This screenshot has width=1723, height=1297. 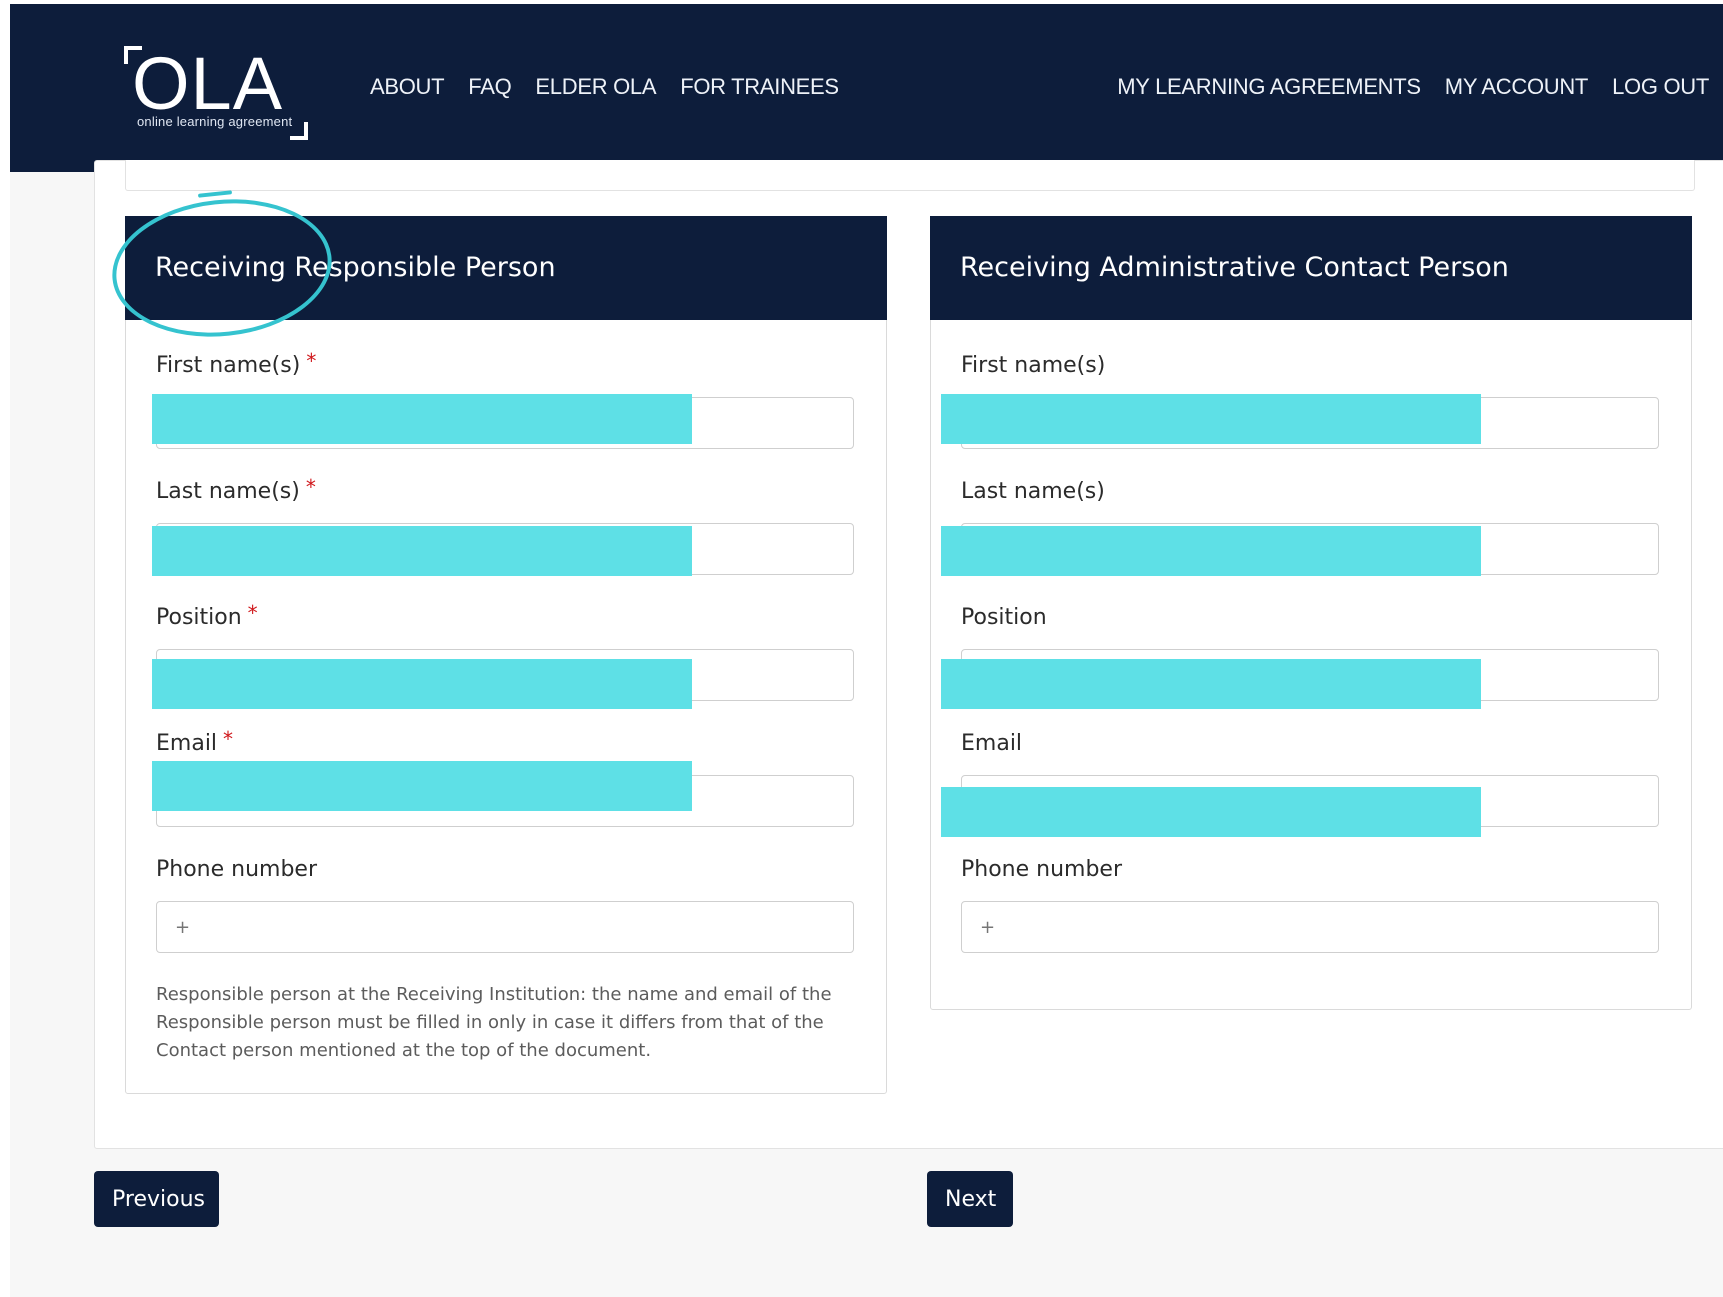 I want to click on next-button: Next, so click(x=970, y=1199).